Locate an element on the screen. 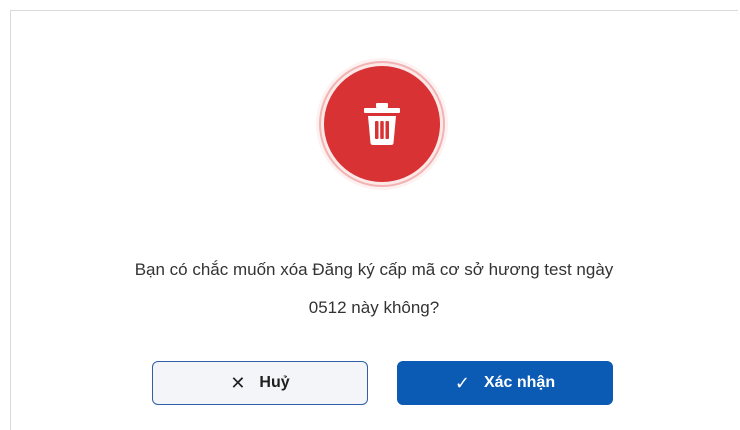 The width and height of the screenshot is (740, 430). delete-icon-circle is located at coordinates (382, 124).